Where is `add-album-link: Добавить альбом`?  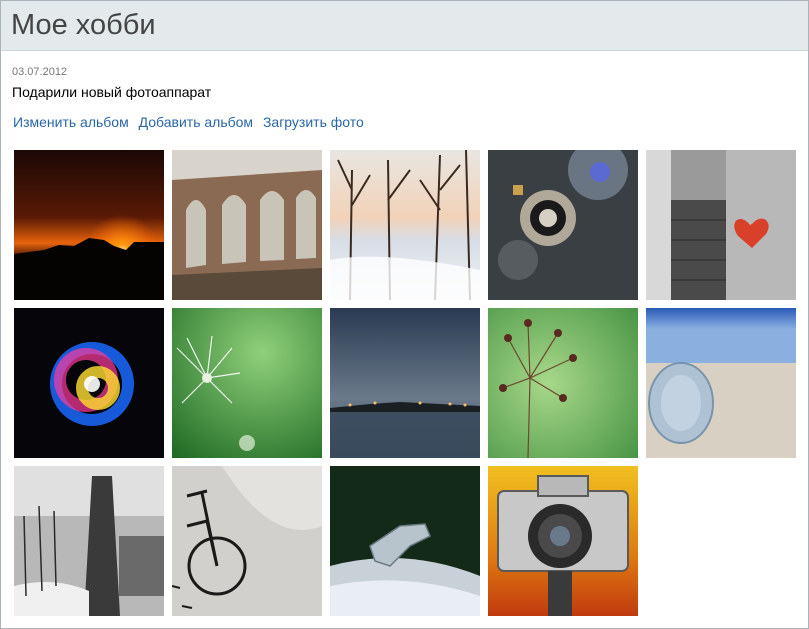
add-album-link: Добавить альбом is located at coordinates (196, 122).